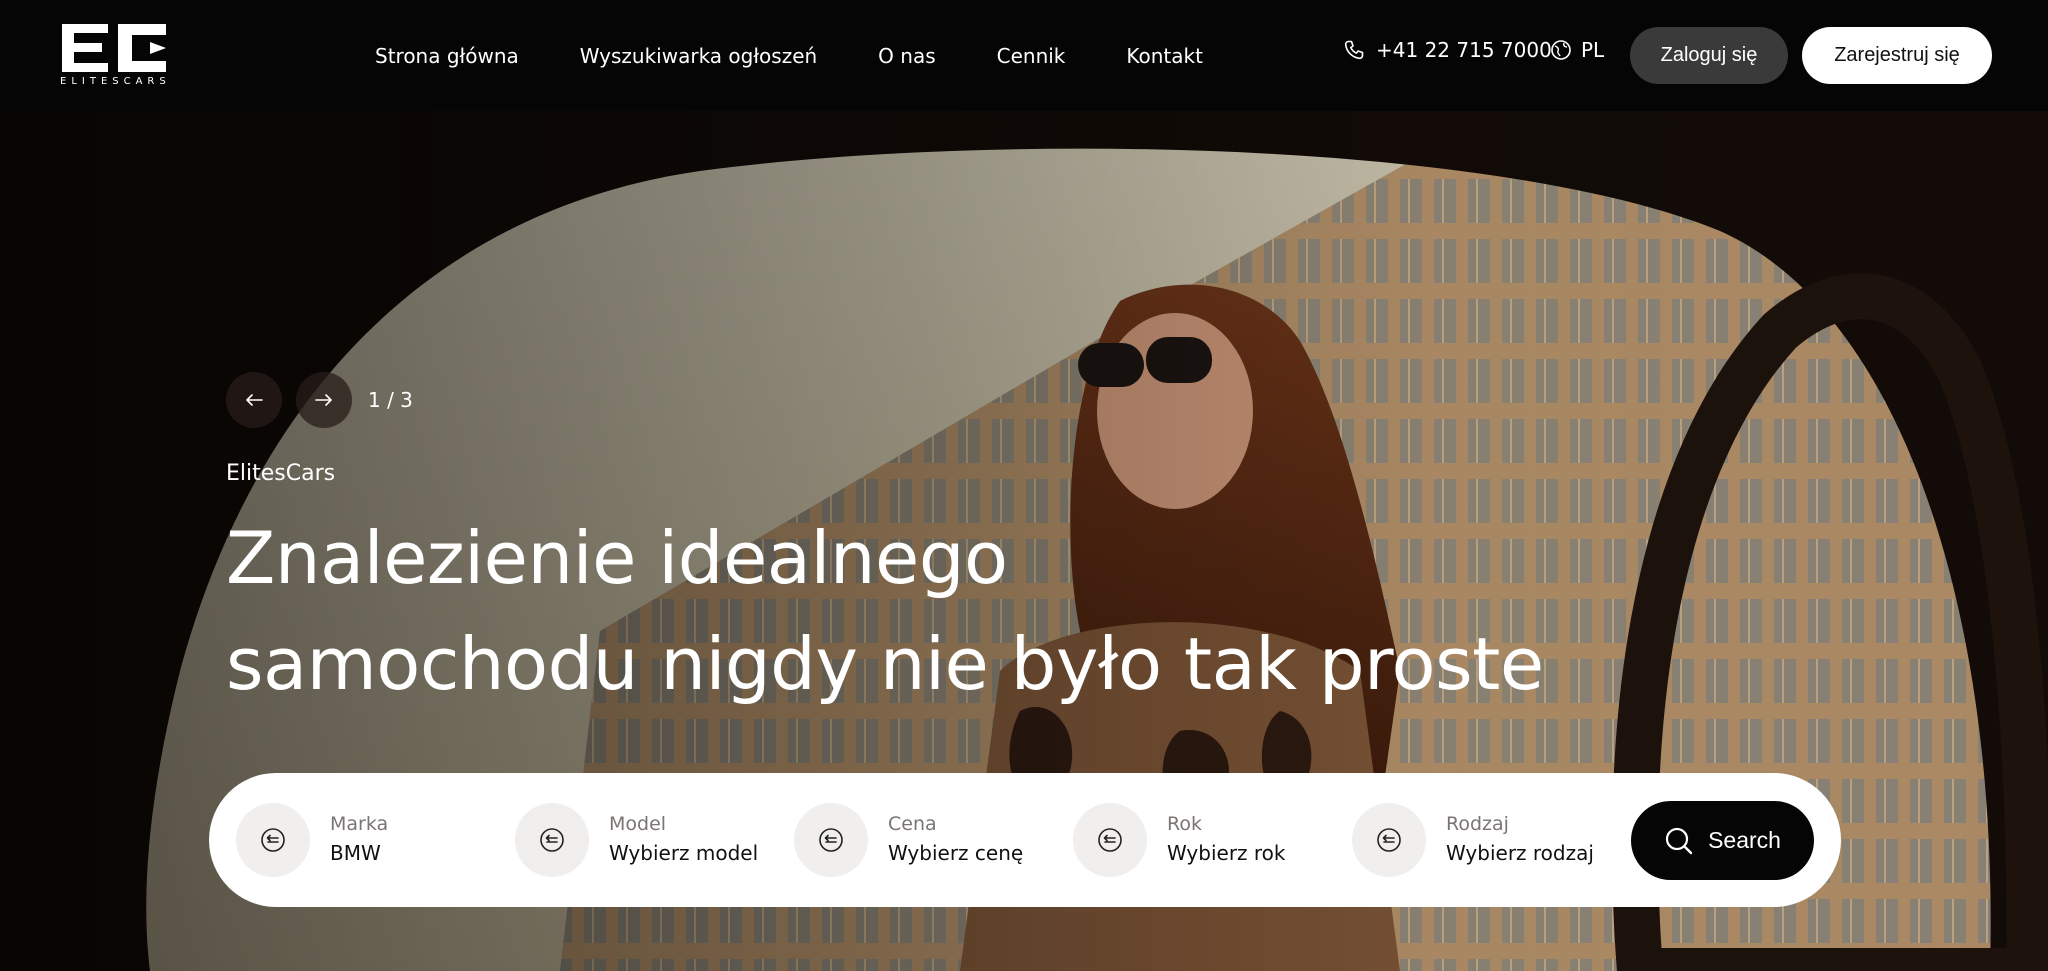 This screenshot has width=2048, height=971. Describe the element at coordinates (447, 56) in the screenshot. I see `nav-item-home: Strona główna` at that location.